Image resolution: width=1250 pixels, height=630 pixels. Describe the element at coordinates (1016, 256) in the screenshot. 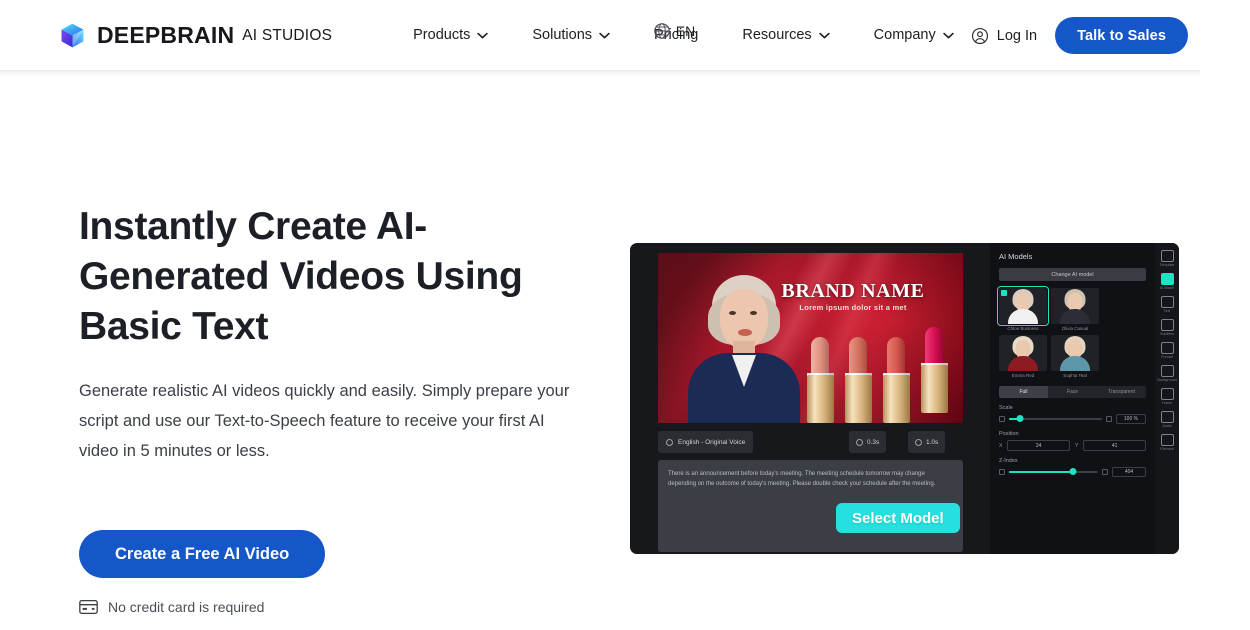

I see `panel-title: AI Models` at that location.